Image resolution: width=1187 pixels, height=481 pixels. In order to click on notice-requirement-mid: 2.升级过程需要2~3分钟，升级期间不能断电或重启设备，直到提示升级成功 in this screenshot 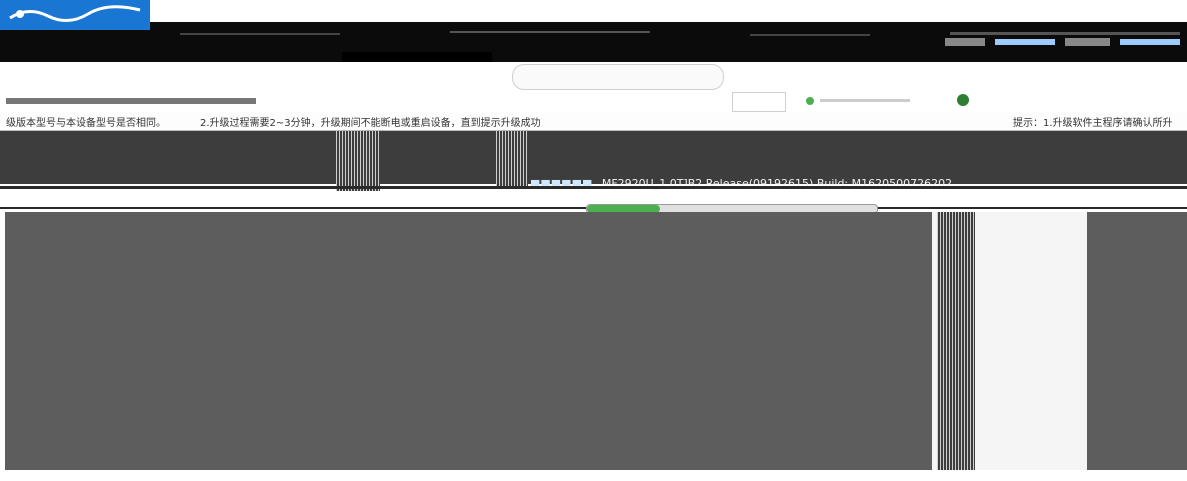, I will do `click(370, 123)`.